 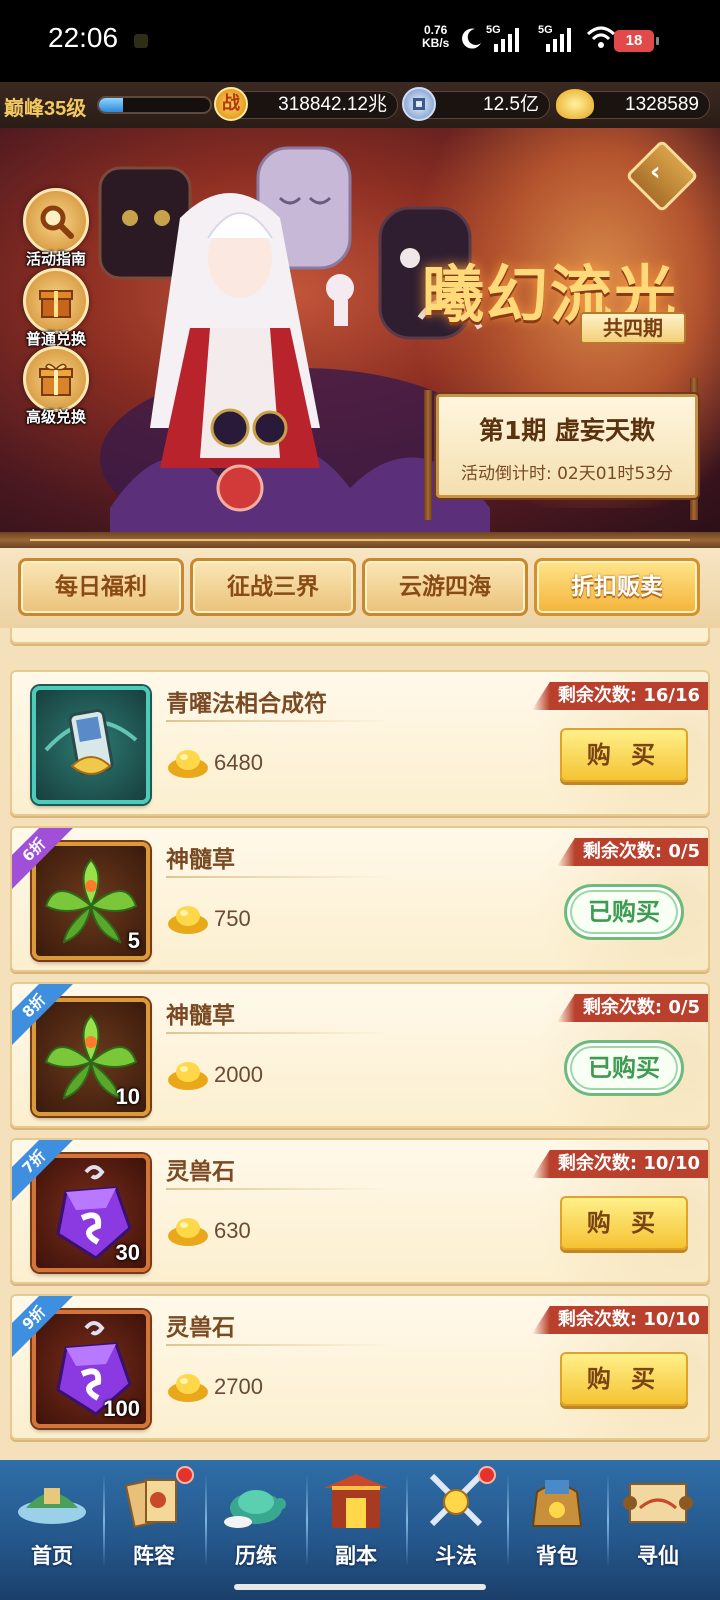 I want to click on item-name: 青曜法相合成符, so click(x=246, y=704).